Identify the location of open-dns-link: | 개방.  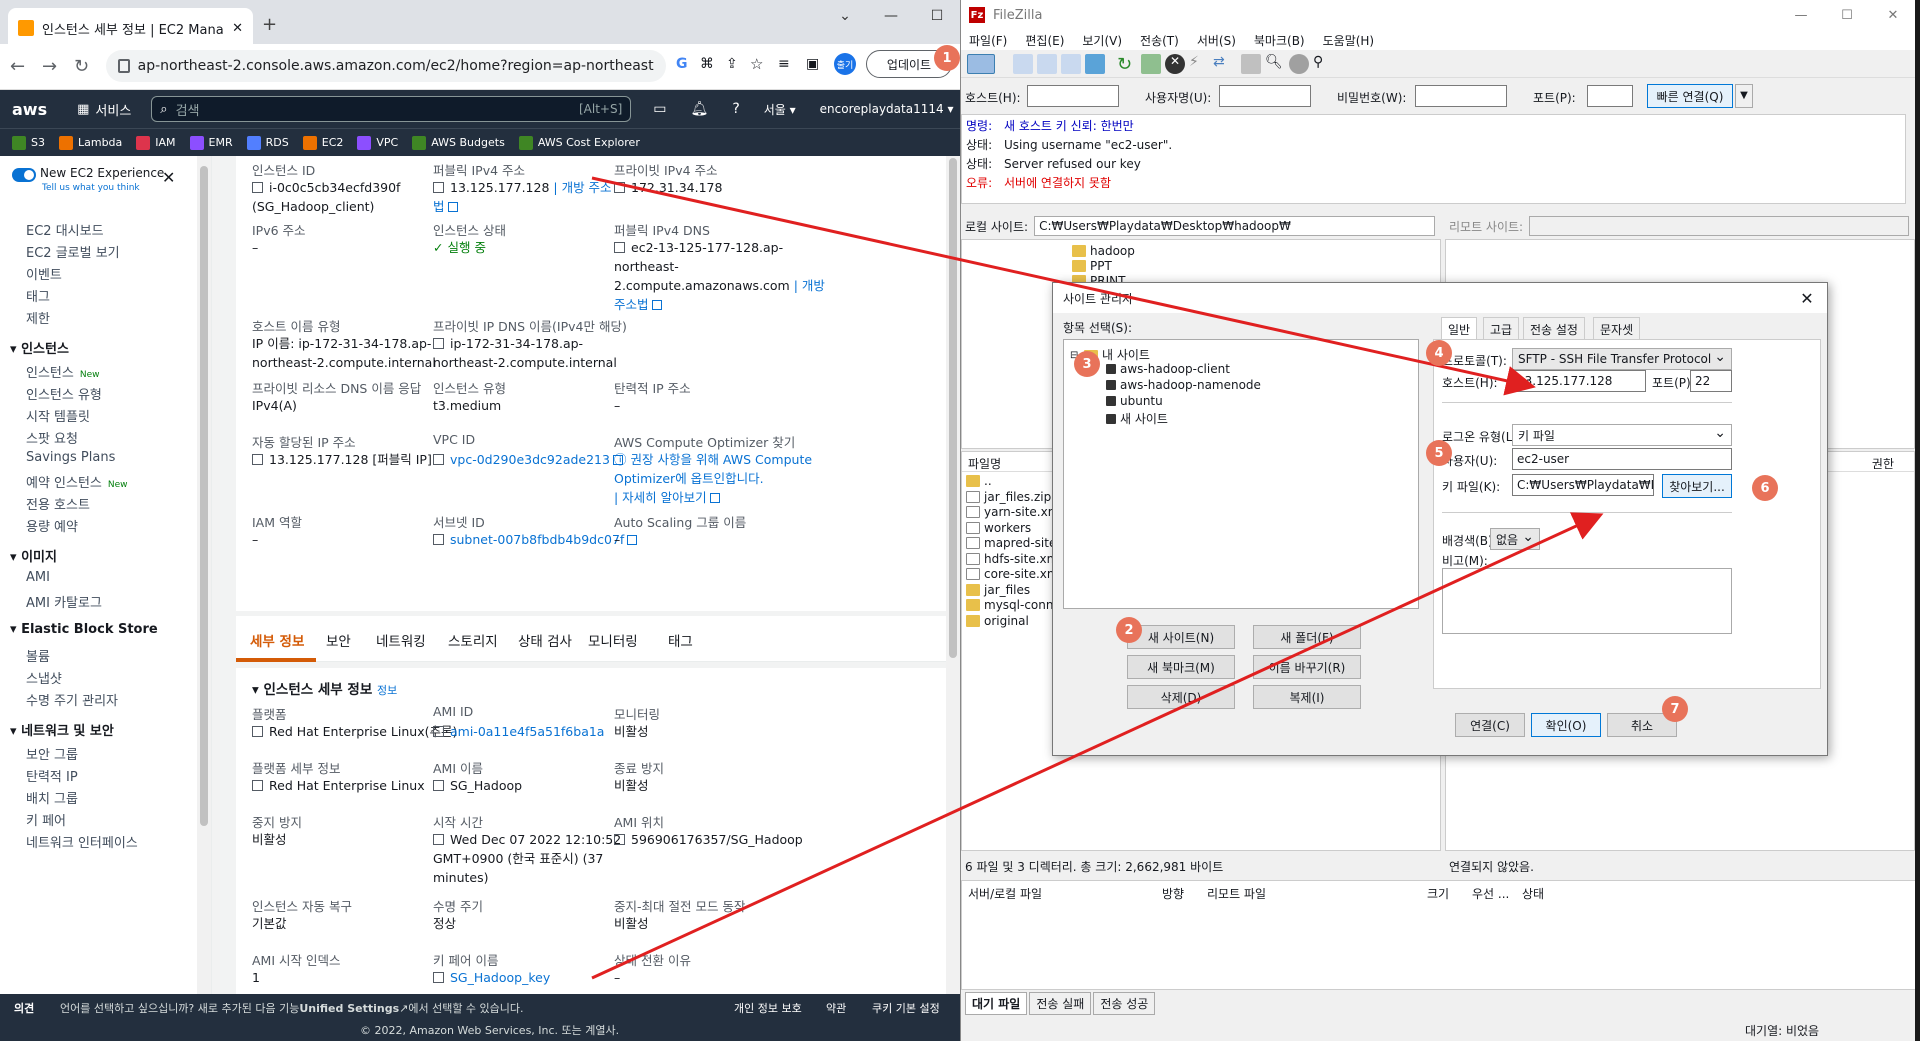
(809, 285).